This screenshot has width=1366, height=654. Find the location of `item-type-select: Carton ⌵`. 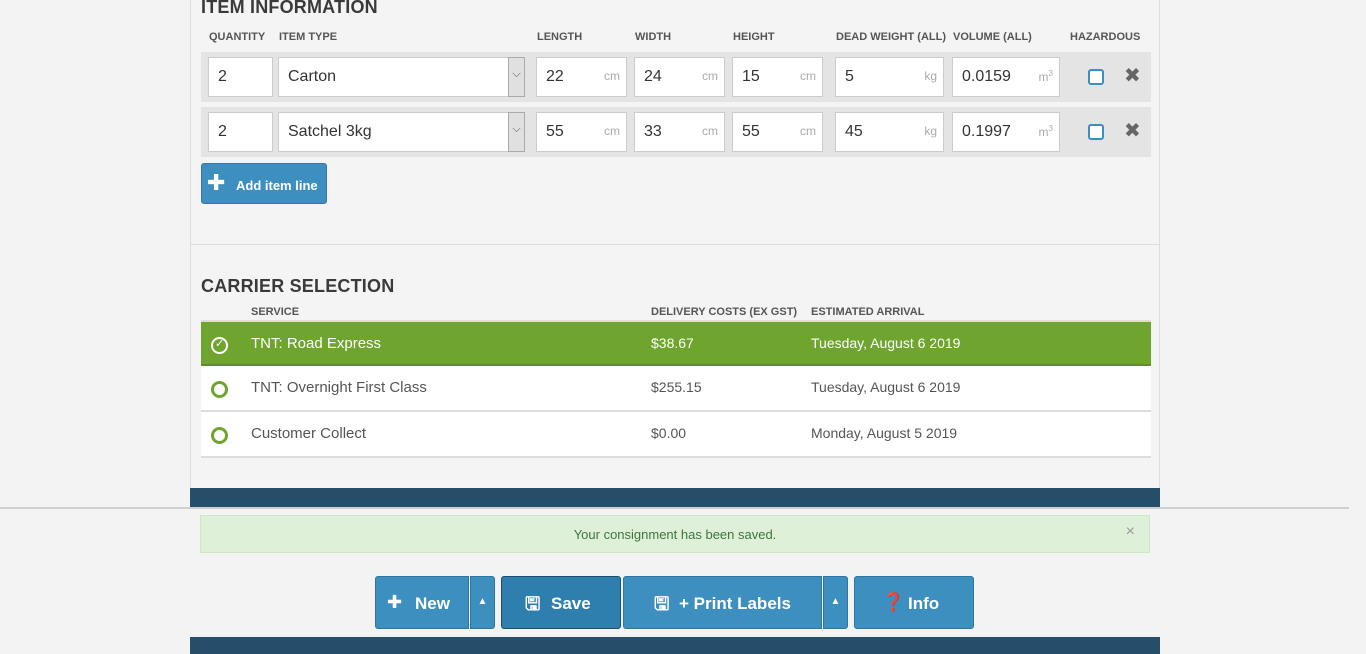

item-type-select: Carton ⌵ is located at coordinates (401, 77).